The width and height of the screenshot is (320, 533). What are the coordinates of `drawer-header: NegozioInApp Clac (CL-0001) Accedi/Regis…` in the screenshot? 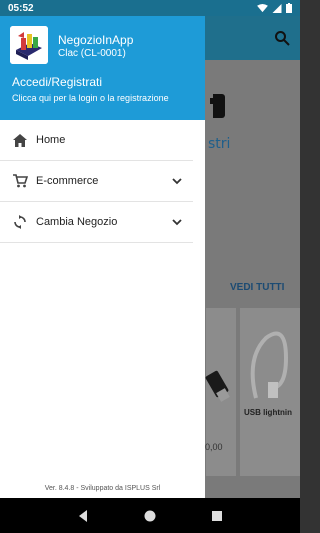 It's located at (102, 68).